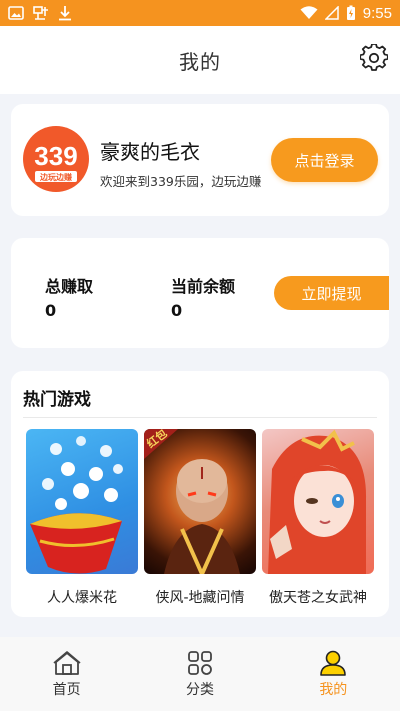 The image size is (400, 711). I want to click on profile-icon, so click(333, 663).